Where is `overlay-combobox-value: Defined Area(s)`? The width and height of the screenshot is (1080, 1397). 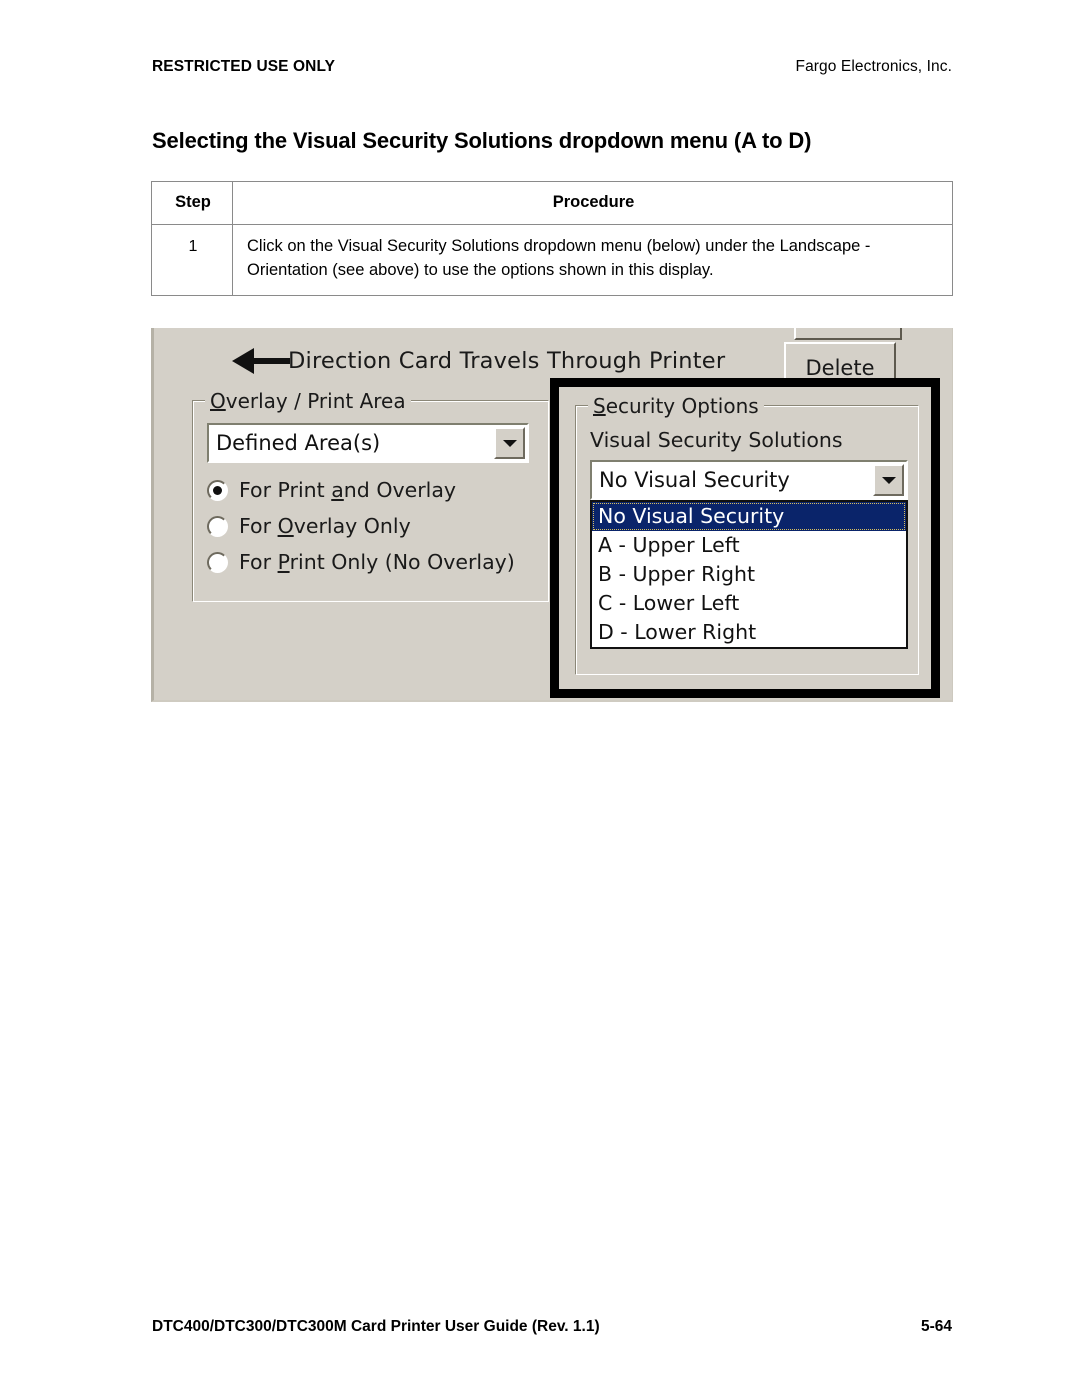
overlay-combobox-value: Defined Area(s) is located at coordinates (298, 443).